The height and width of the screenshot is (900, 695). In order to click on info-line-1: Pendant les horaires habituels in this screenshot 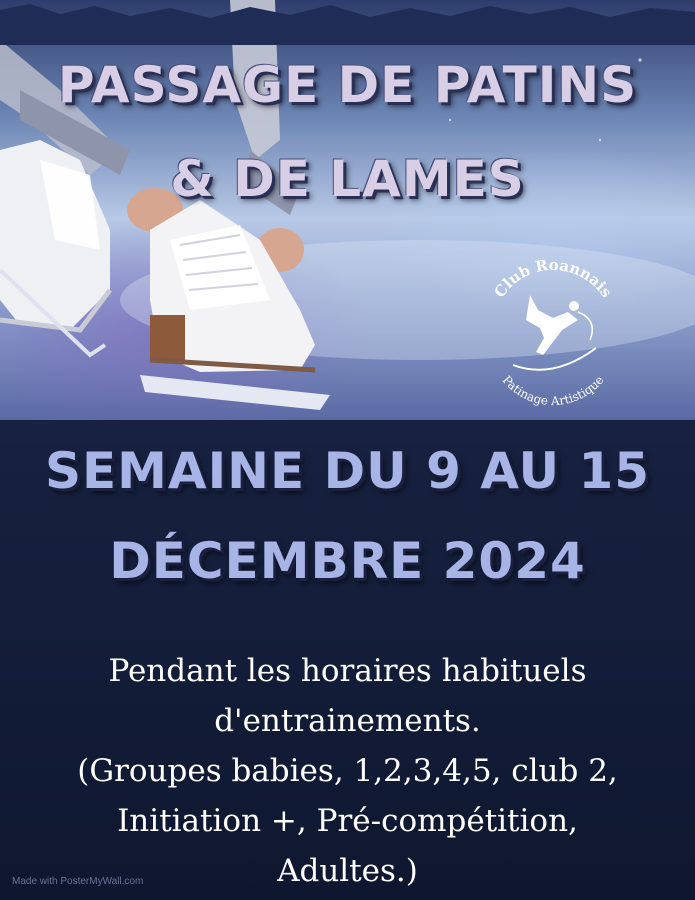, I will do `click(347, 671)`.